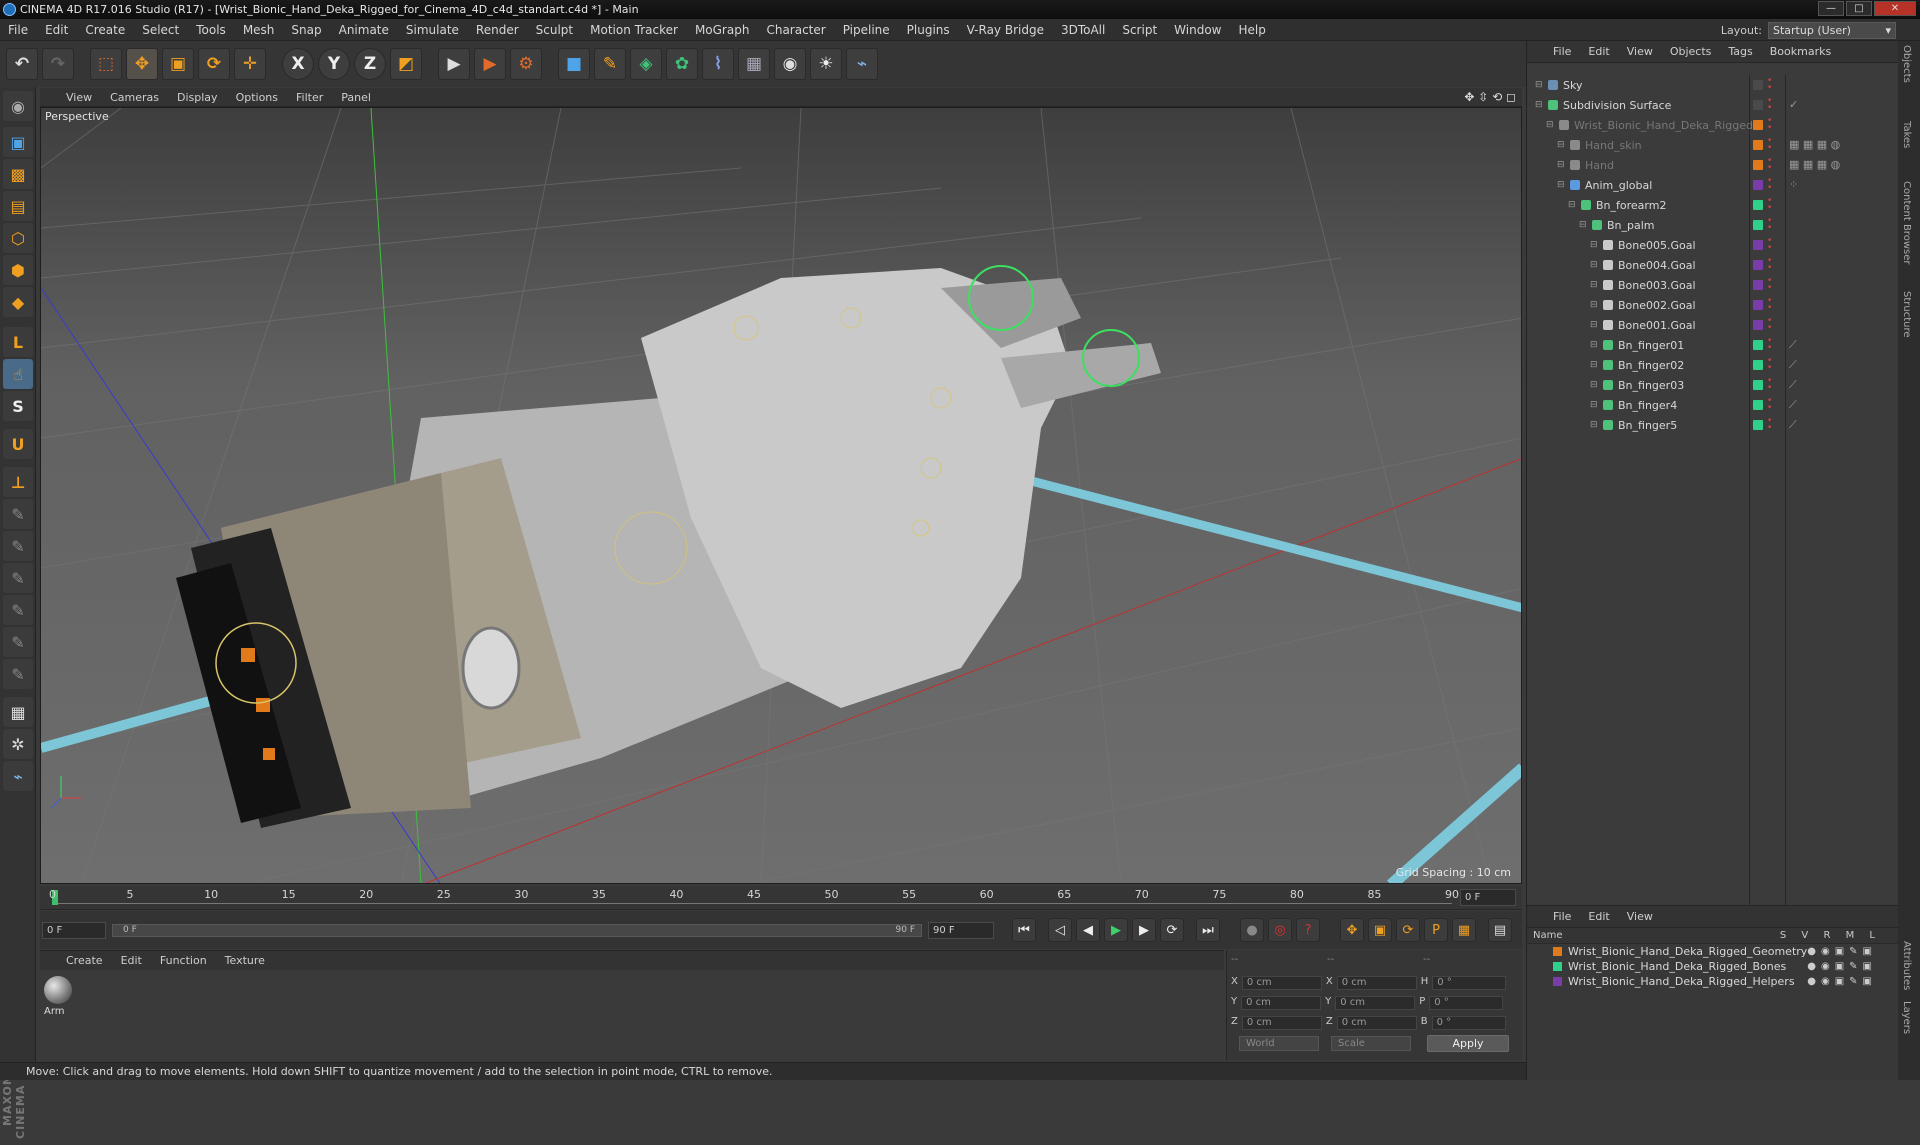 This screenshot has height=1145, width=1920. Describe the element at coordinates (795, 30) in the screenshot. I see `menu-character: Character` at that location.